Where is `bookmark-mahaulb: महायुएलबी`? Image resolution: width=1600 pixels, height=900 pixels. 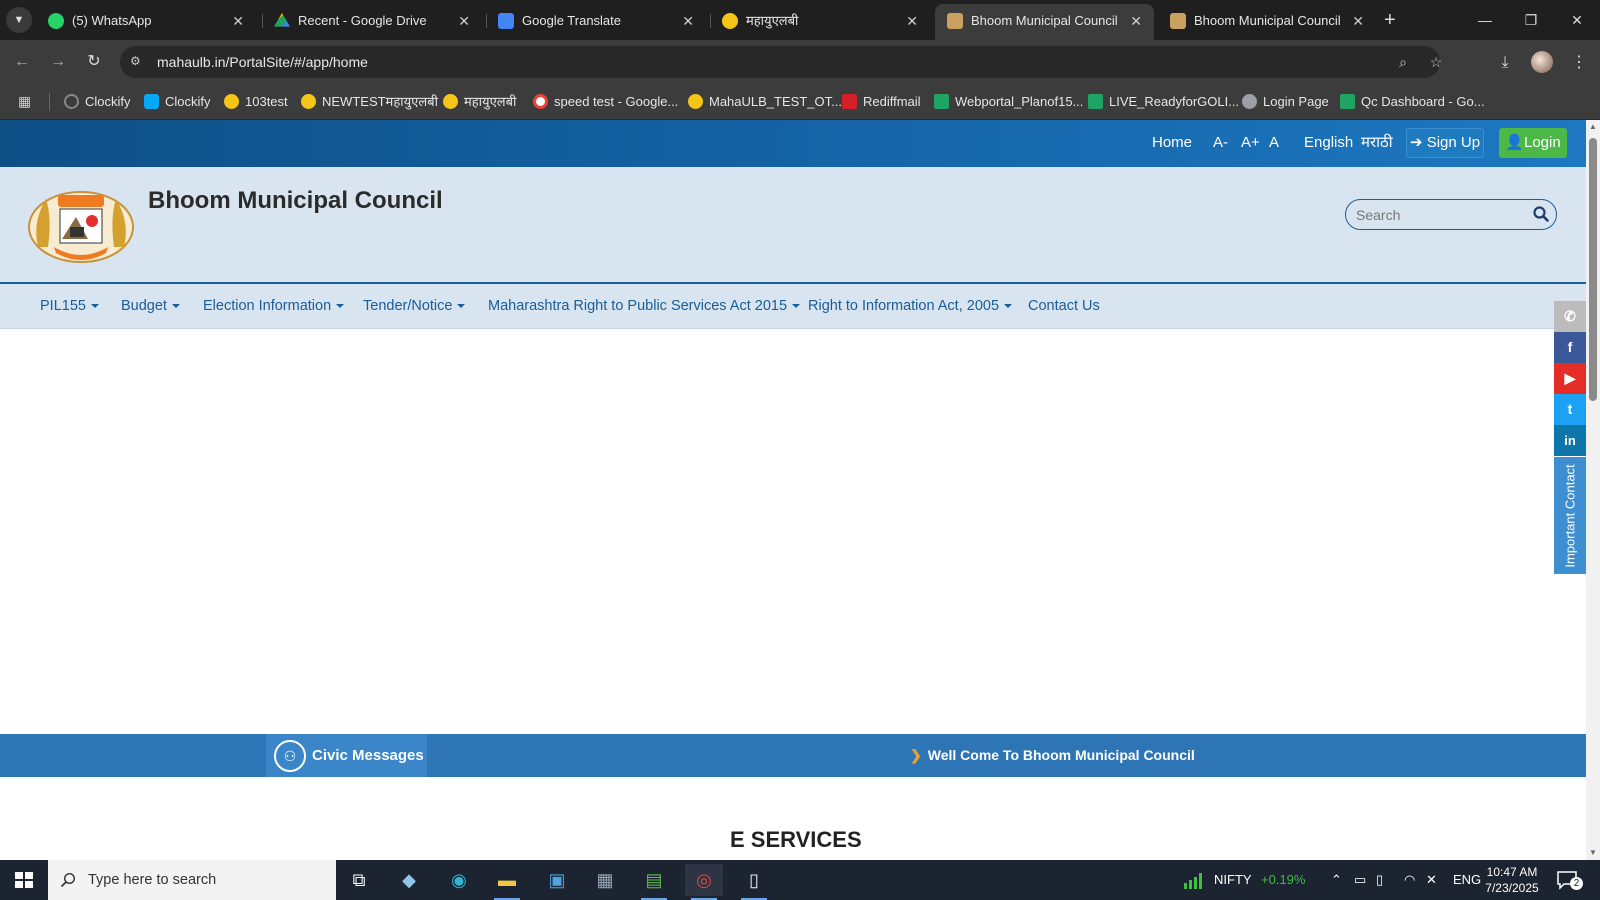
bookmark-mahaulb: महायुएलबी is located at coordinates (479, 102).